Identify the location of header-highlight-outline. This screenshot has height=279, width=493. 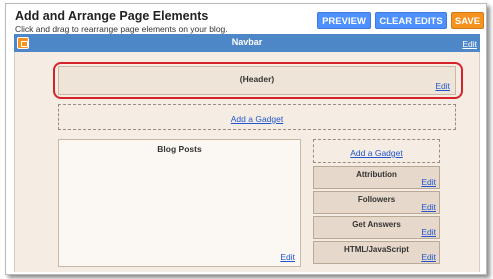
(258, 80).